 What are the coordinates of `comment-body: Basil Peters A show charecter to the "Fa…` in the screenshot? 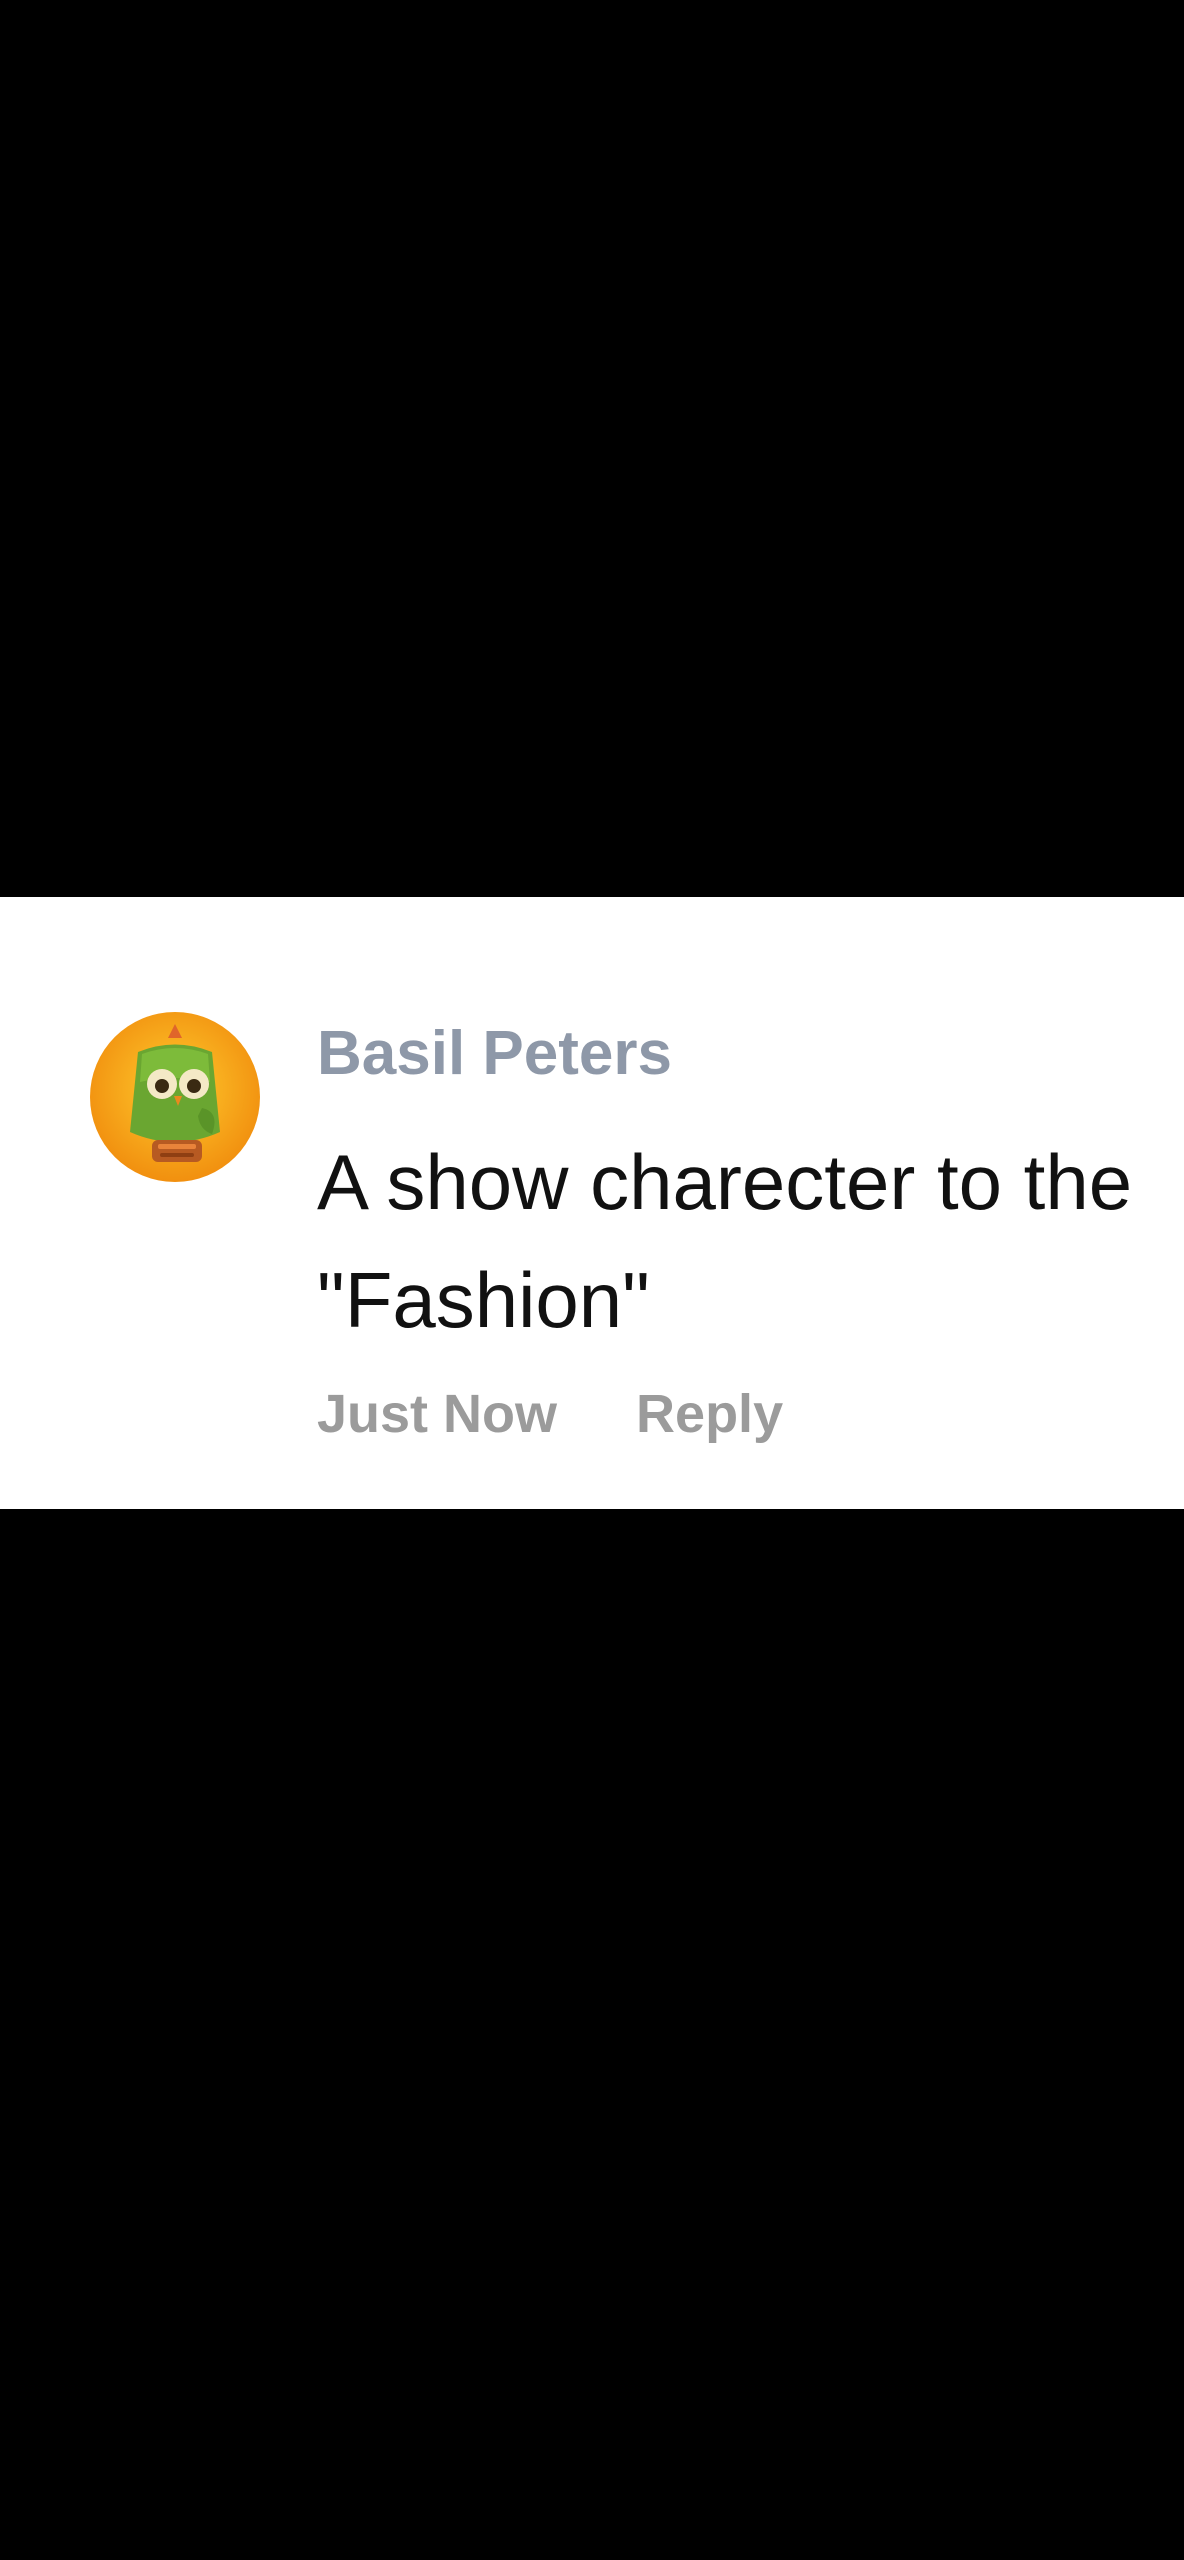 It's located at (750, 1232).